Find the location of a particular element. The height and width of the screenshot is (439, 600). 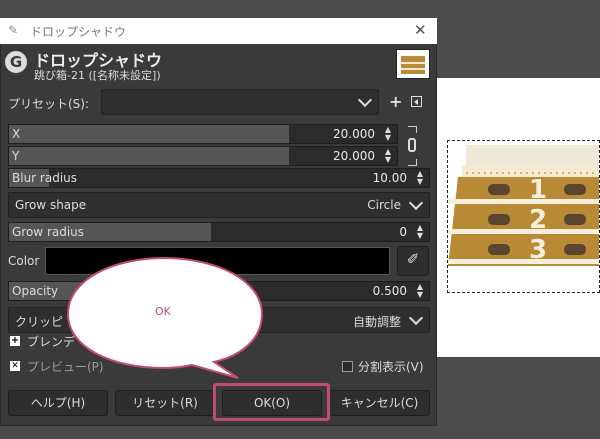

layer-preview: 1 2 3 is located at coordinates (523, 216).